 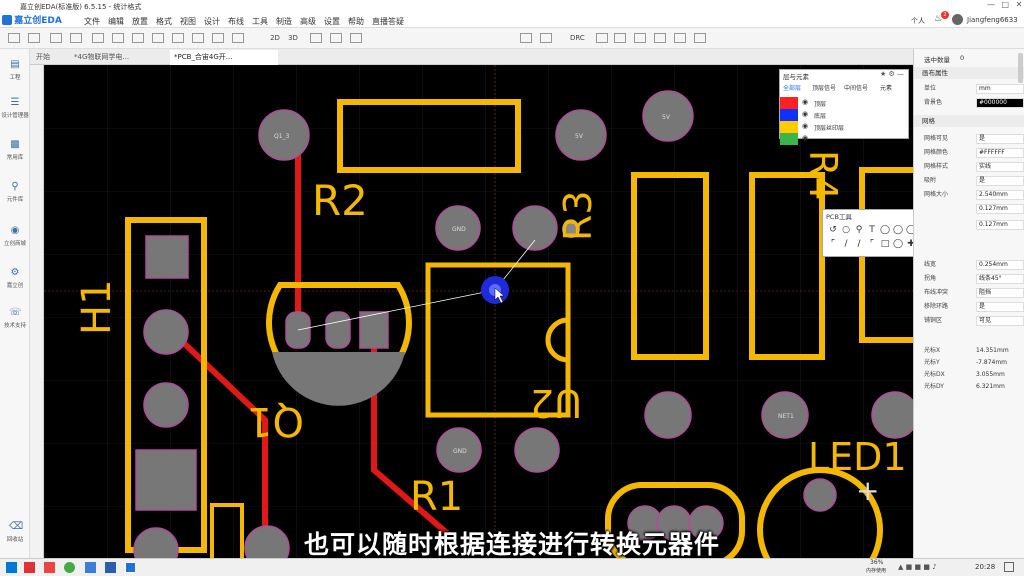 I want to click on avatar, so click(x=957, y=19).